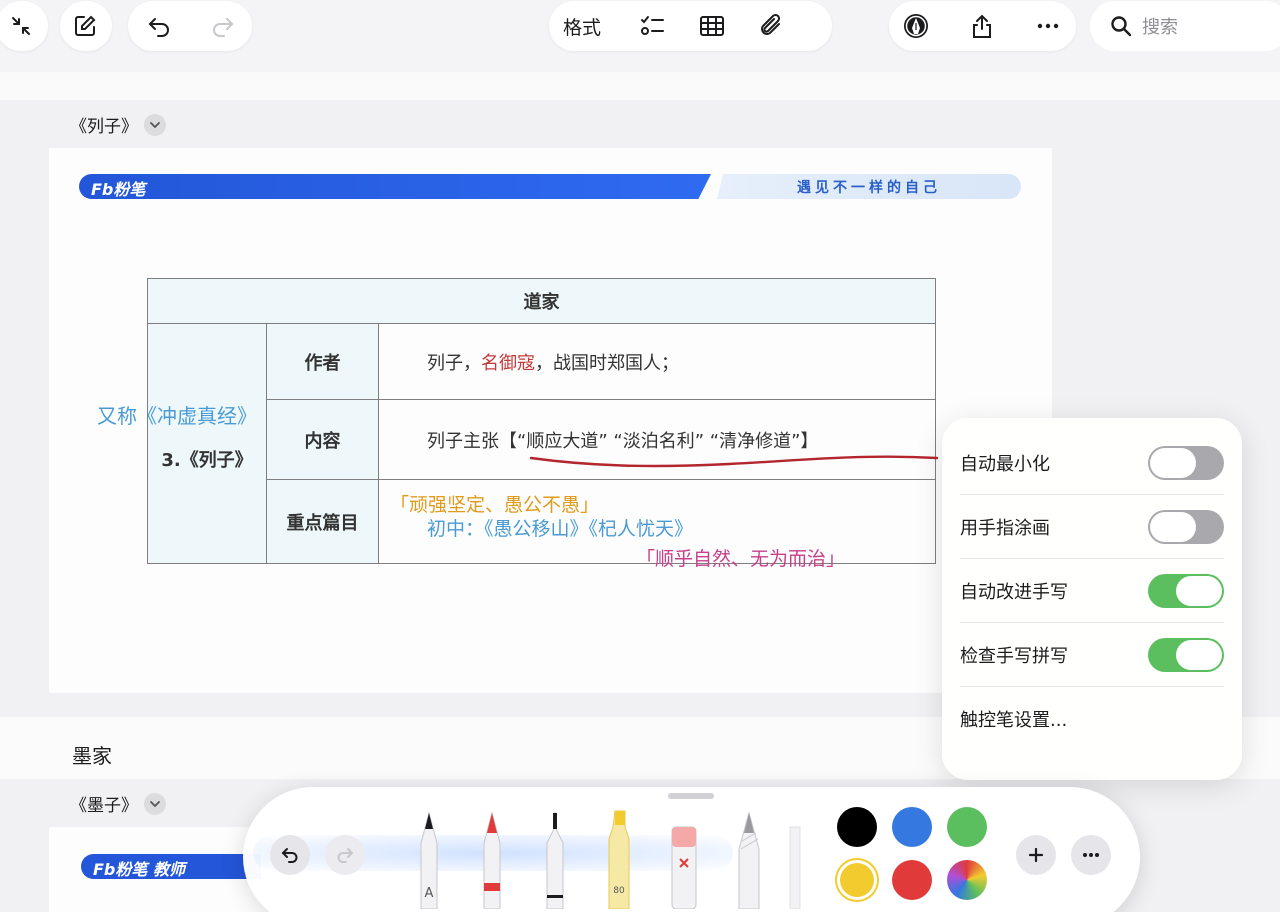  Describe the element at coordinates (207, 460) in the screenshot. I see `left-label: 3.《列子》` at that location.